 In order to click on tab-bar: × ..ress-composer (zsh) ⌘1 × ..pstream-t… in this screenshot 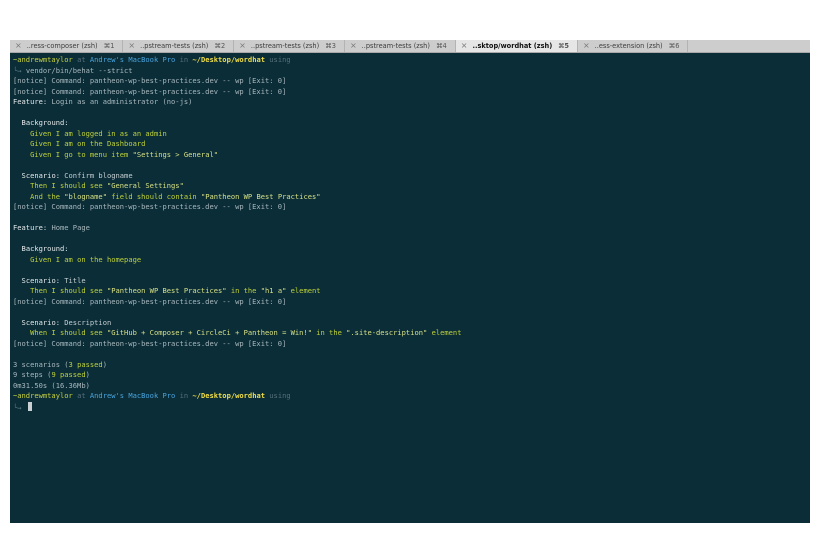, I will do `click(410, 46)`.